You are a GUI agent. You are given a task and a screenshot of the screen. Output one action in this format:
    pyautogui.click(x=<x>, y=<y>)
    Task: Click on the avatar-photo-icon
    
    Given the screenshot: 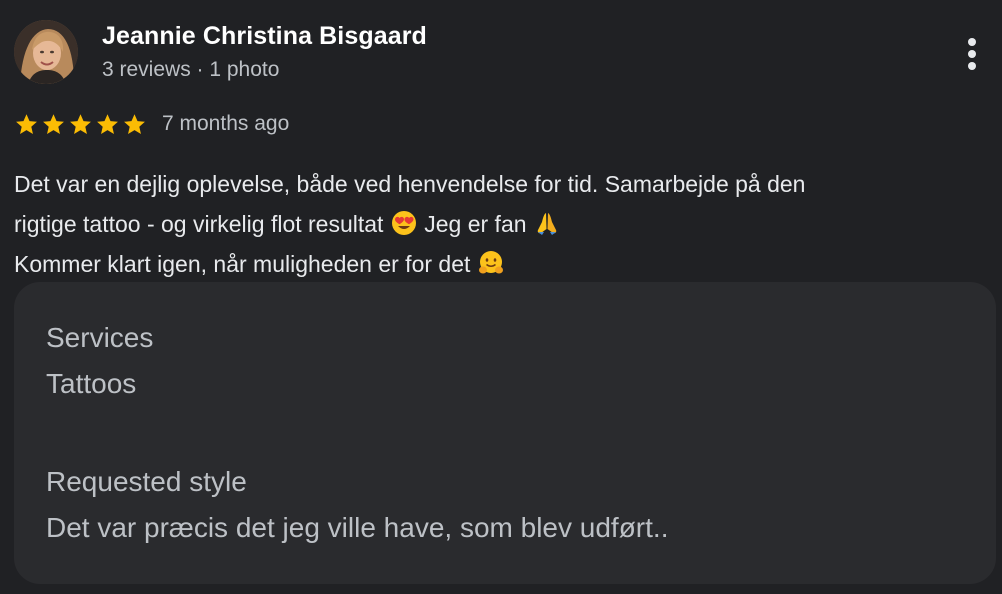 What is the action you would take?
    pyautogui.click(x=46, y=52)
    